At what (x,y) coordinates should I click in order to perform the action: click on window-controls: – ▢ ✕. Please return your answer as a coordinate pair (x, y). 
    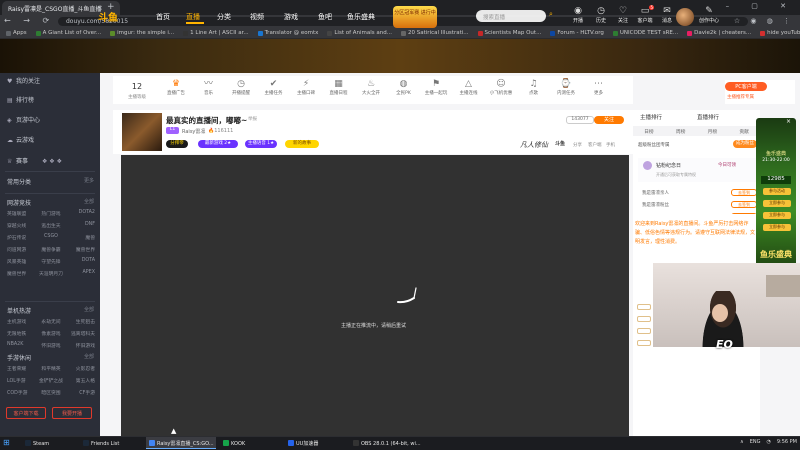
    Looking at the image, I should click on (761, 6).